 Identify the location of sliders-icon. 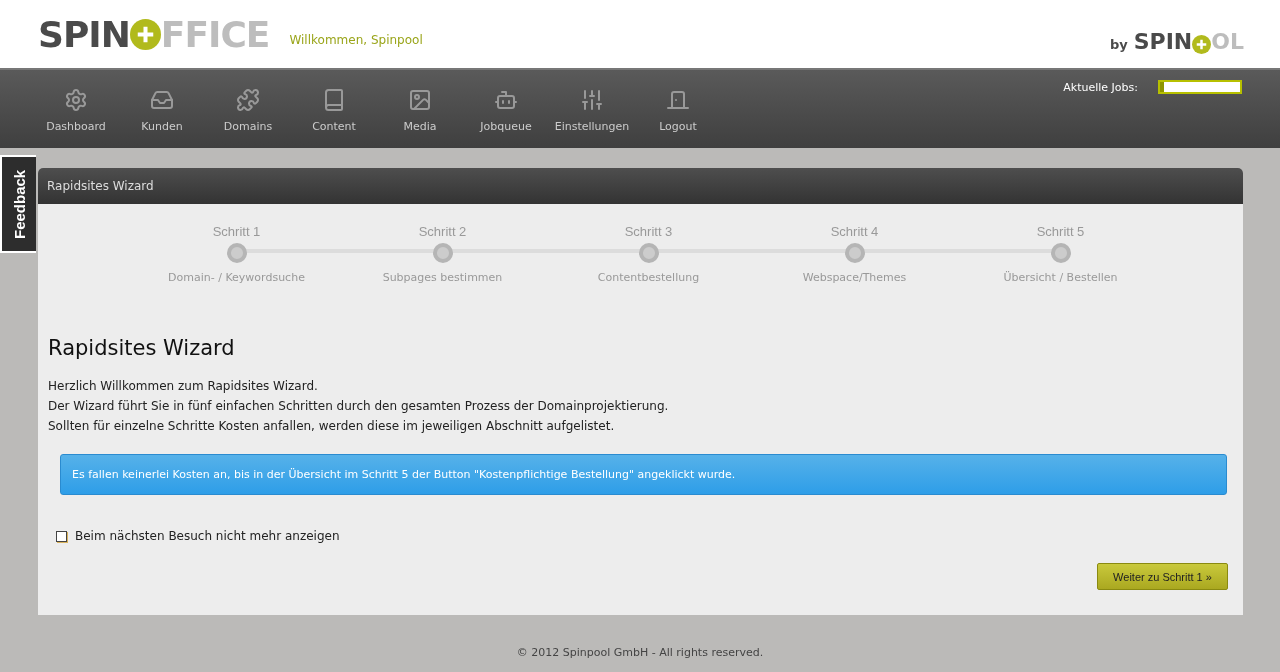
(592, 100).